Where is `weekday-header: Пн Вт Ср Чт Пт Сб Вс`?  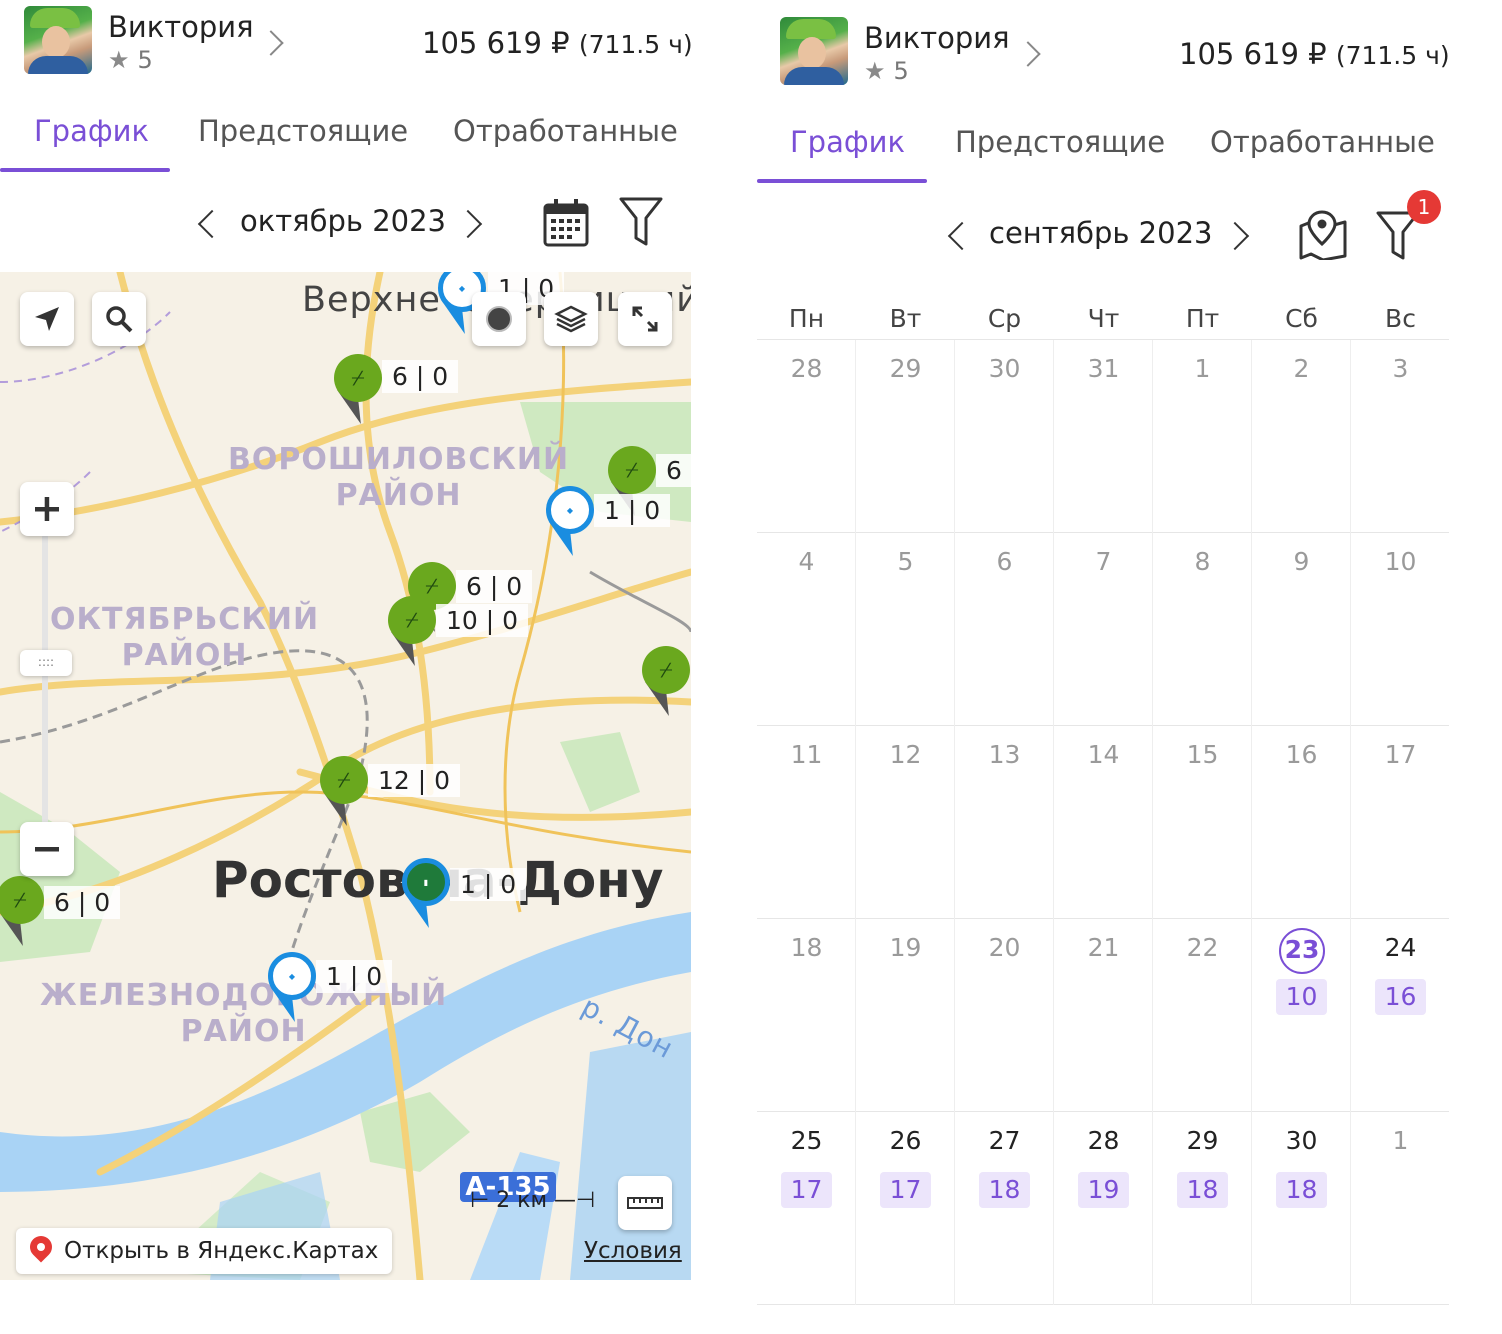 weekday-header: Пн Вт Ср Чт Пт Сб Вс is located at coordinates (1103, 318).